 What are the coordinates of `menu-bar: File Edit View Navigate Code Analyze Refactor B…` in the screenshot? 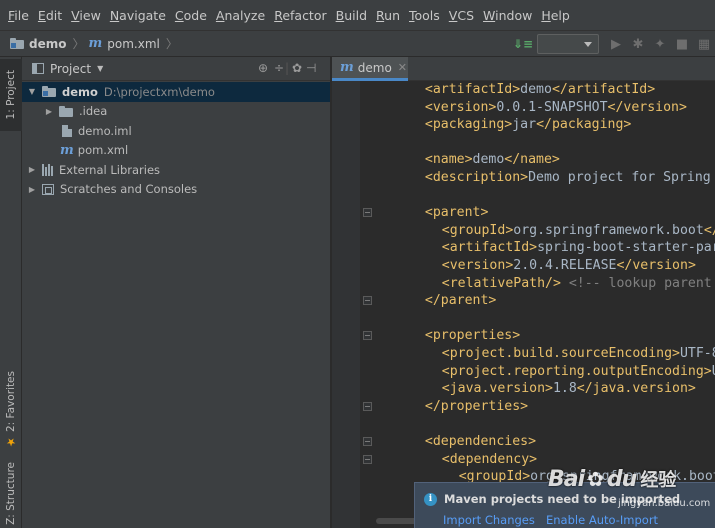 It's located at (357, 15).